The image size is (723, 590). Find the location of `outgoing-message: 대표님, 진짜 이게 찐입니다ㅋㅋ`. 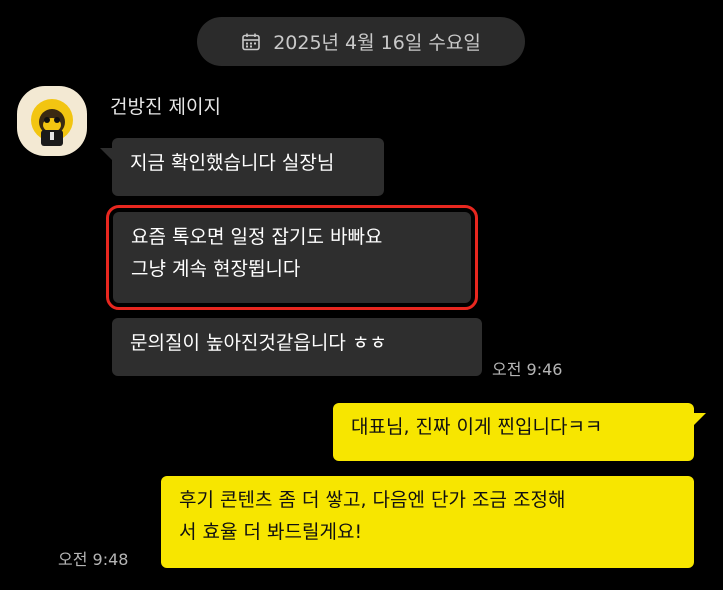

outgoing-message: 대표님, 진짜 이게 찐입니다ㅋㅋ is located at coordinates (519, 432).